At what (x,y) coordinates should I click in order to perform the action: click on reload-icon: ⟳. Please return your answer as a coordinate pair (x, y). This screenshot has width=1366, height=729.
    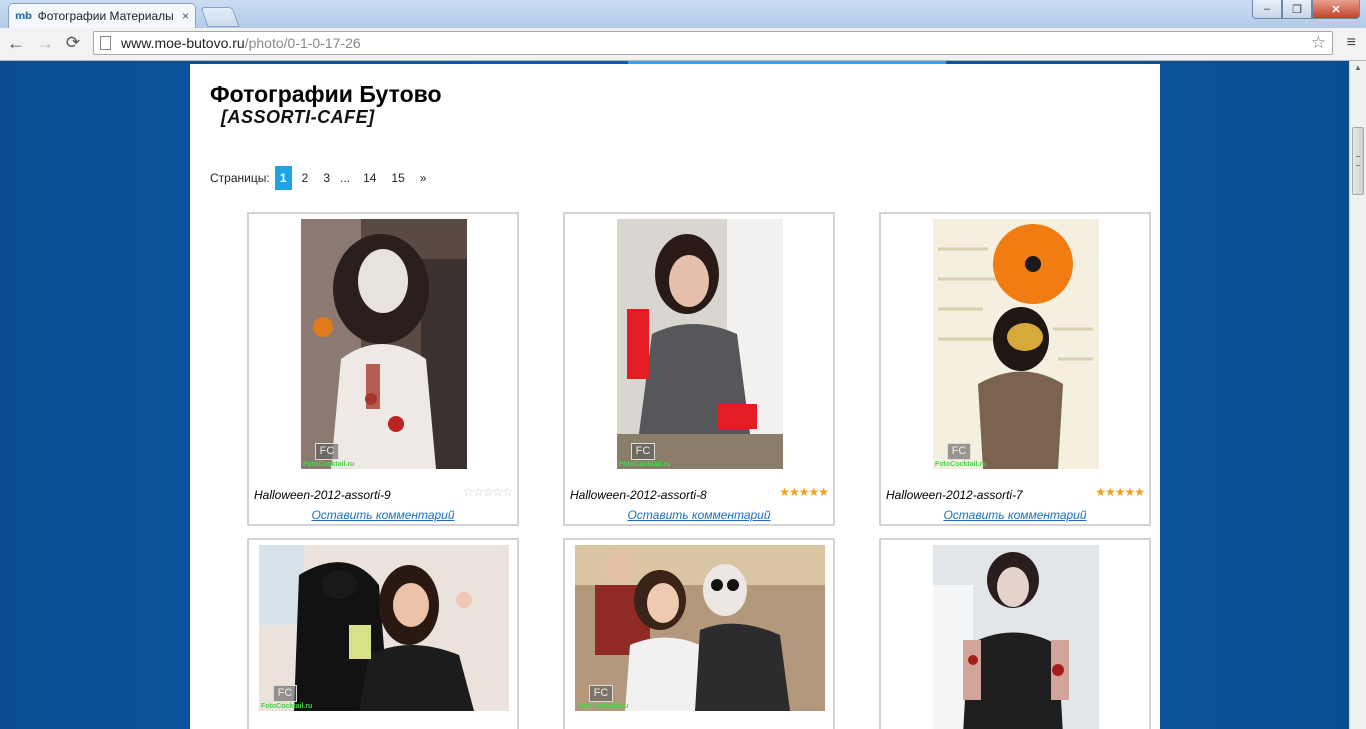
    Looking at the image, I should click on (73, 43).